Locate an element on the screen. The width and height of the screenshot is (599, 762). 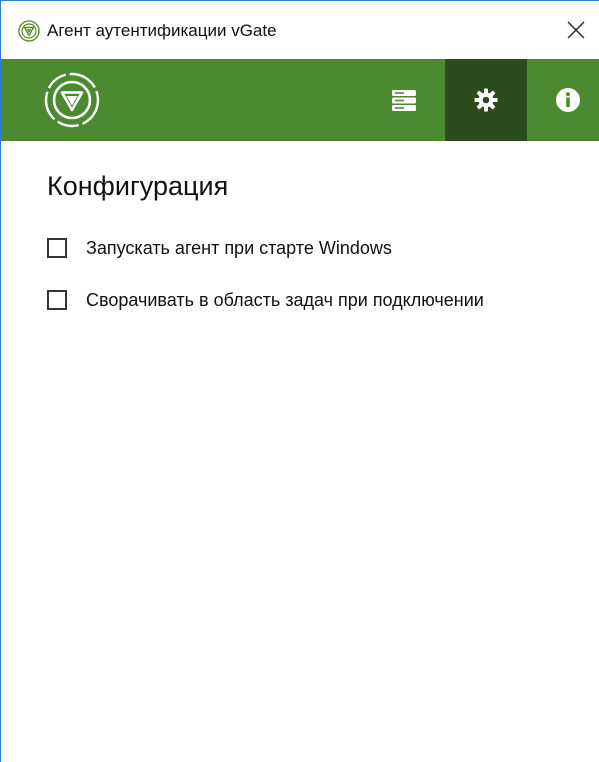
gear-icon is located at coordinates (486, 100).